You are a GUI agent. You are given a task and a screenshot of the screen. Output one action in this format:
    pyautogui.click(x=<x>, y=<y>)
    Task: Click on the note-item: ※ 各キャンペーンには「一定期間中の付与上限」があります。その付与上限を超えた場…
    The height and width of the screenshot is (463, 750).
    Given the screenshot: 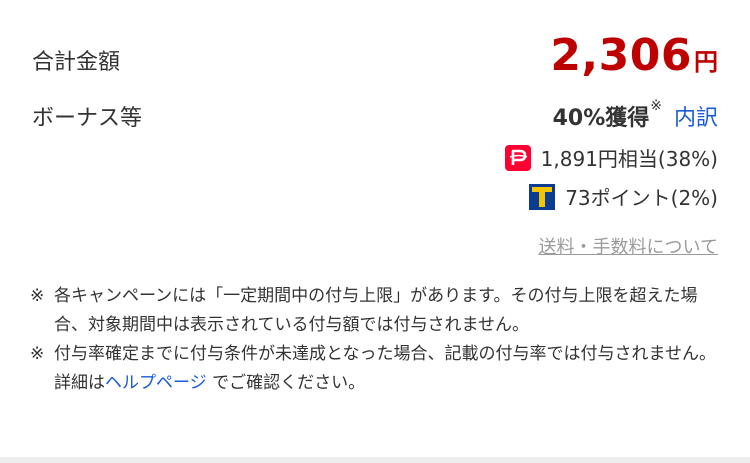 What is the action you would take?
    pyautogui.click(x=376, y=311)
    